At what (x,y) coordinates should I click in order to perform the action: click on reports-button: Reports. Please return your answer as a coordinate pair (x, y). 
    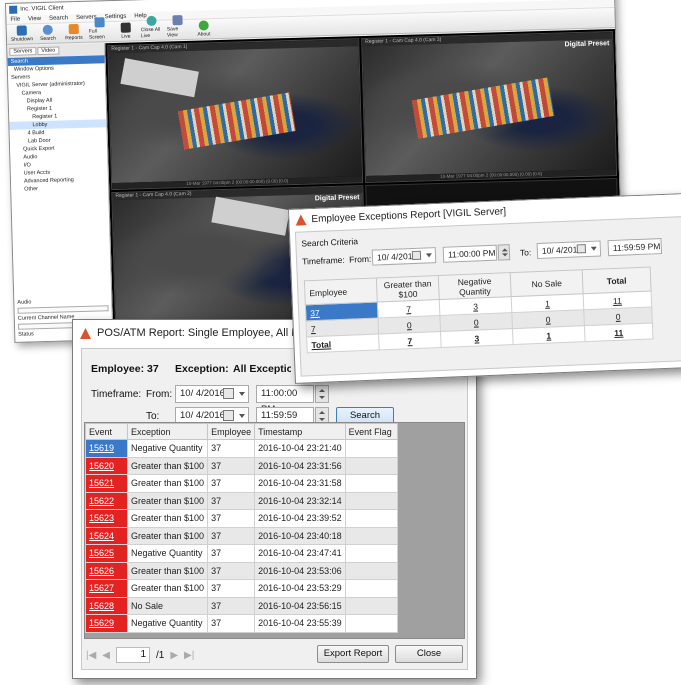
    Looking at the image, I should click on (74, 32).